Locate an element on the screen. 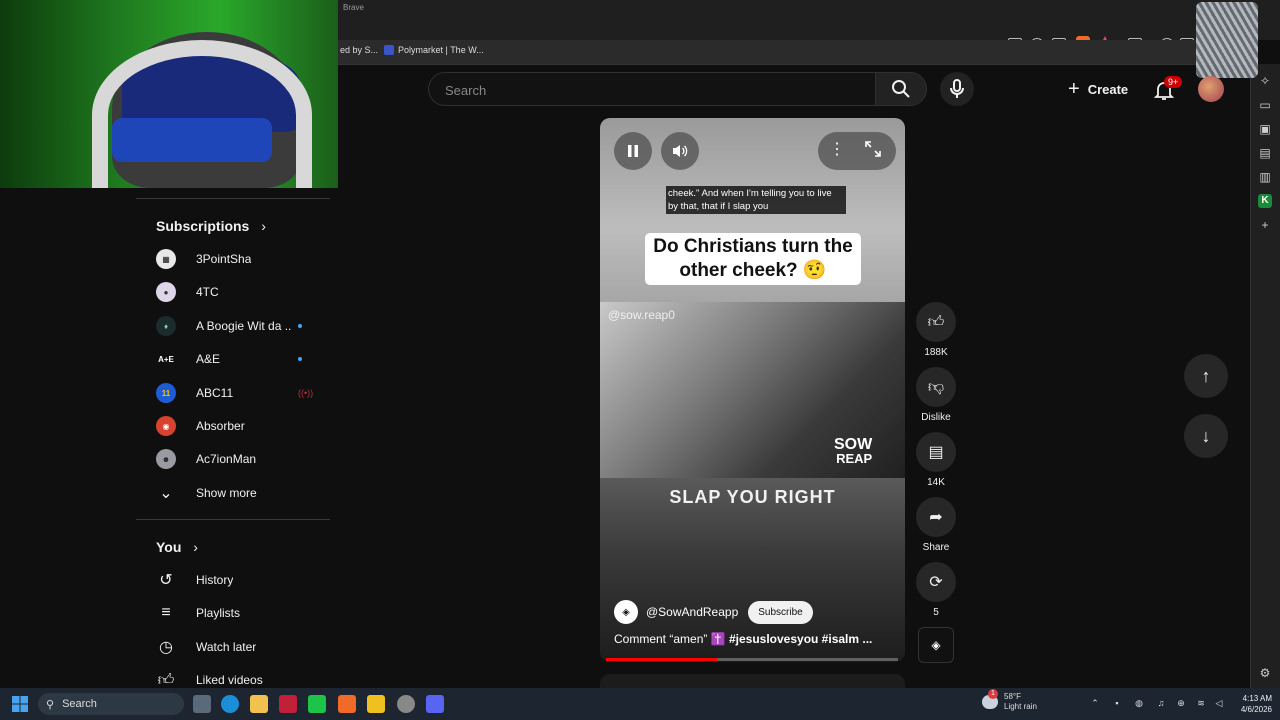 This screenshot has height=720, width=1280. share-button: ➦ Share is located at coordinates (936, 525).